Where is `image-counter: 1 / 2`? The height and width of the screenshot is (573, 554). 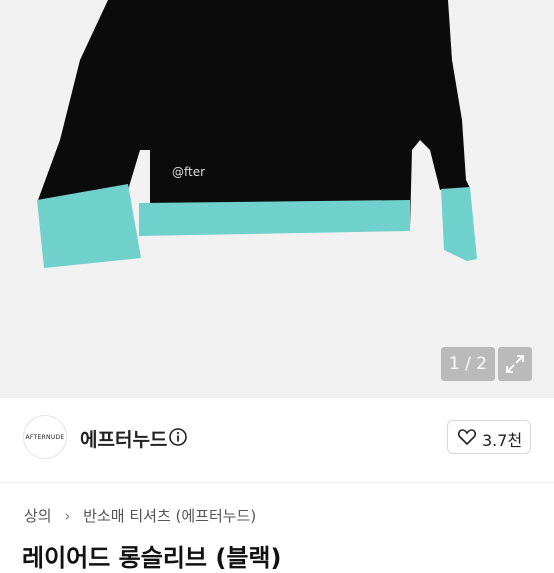 image-counter: 1 / 2 is located at coordinates (468, 364).